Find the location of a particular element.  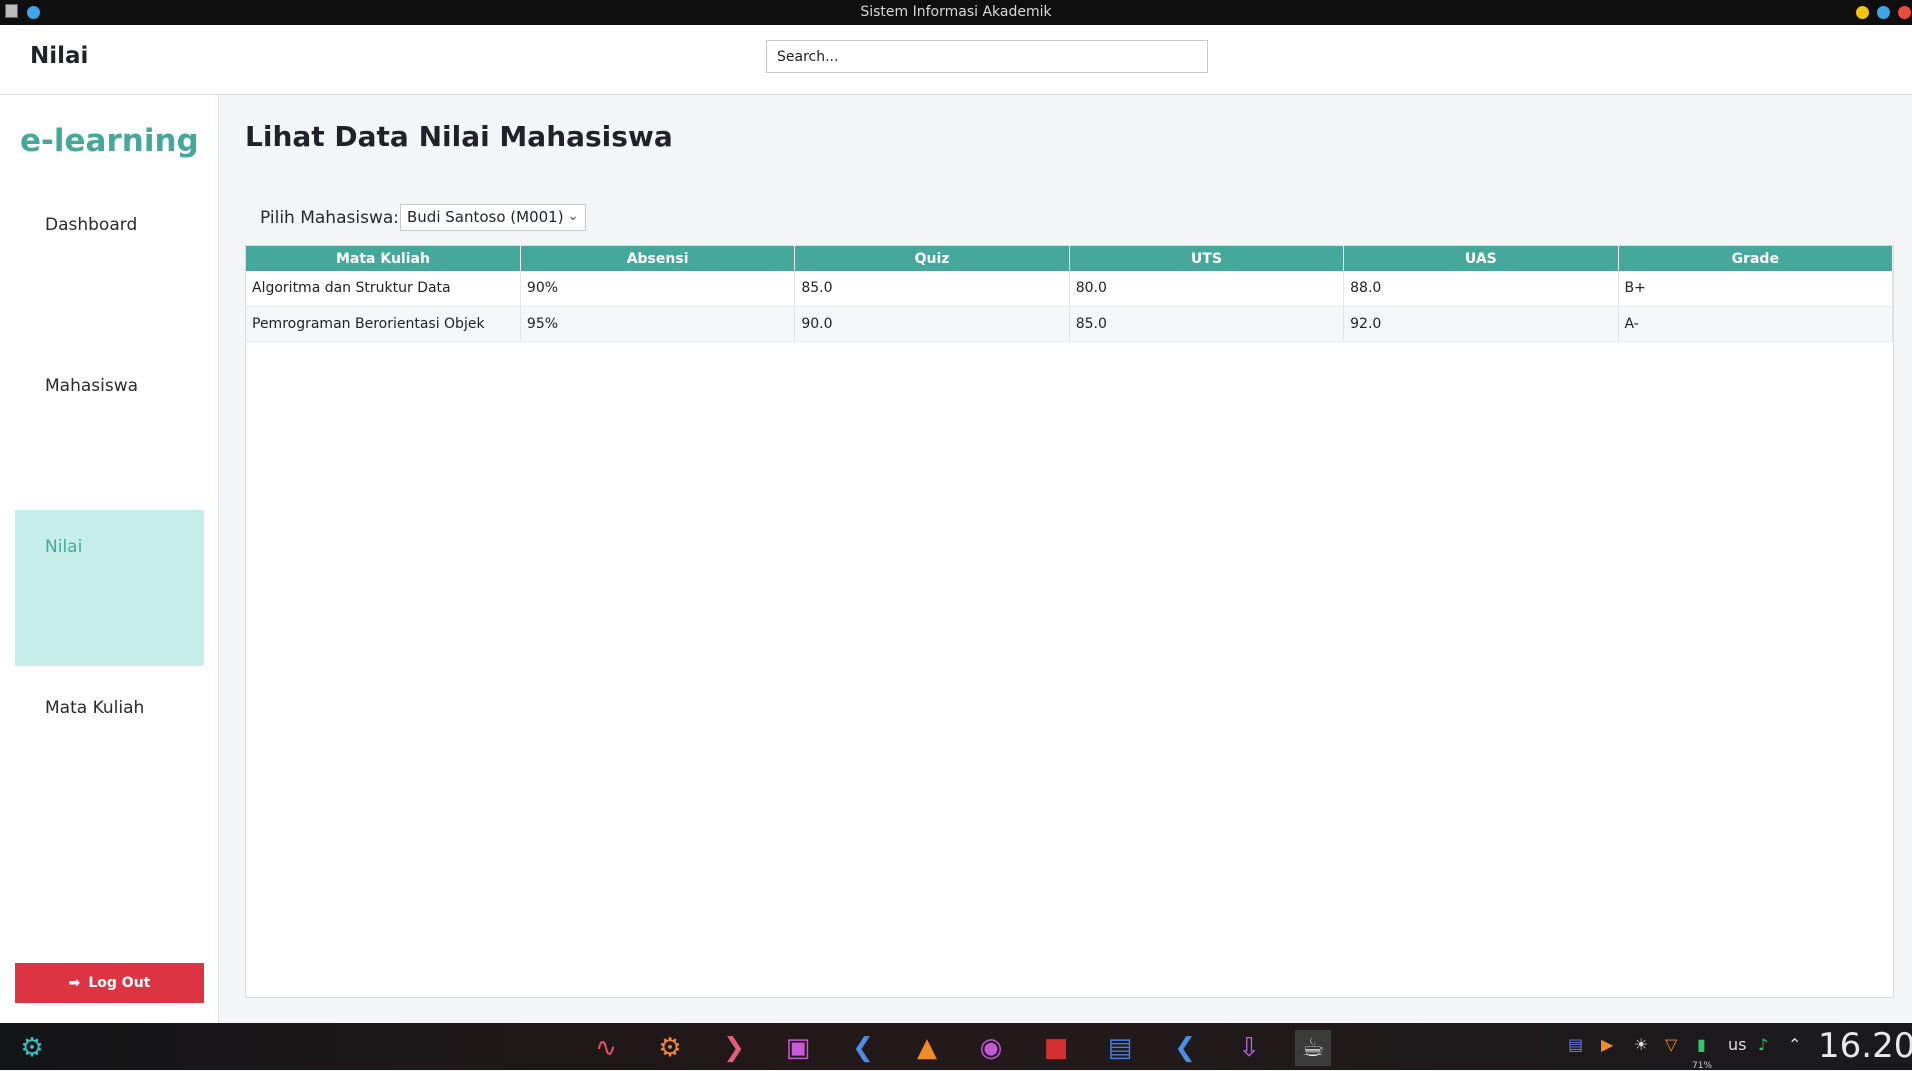

table-cell: 88.0 is located at coordinates (1481, 289).